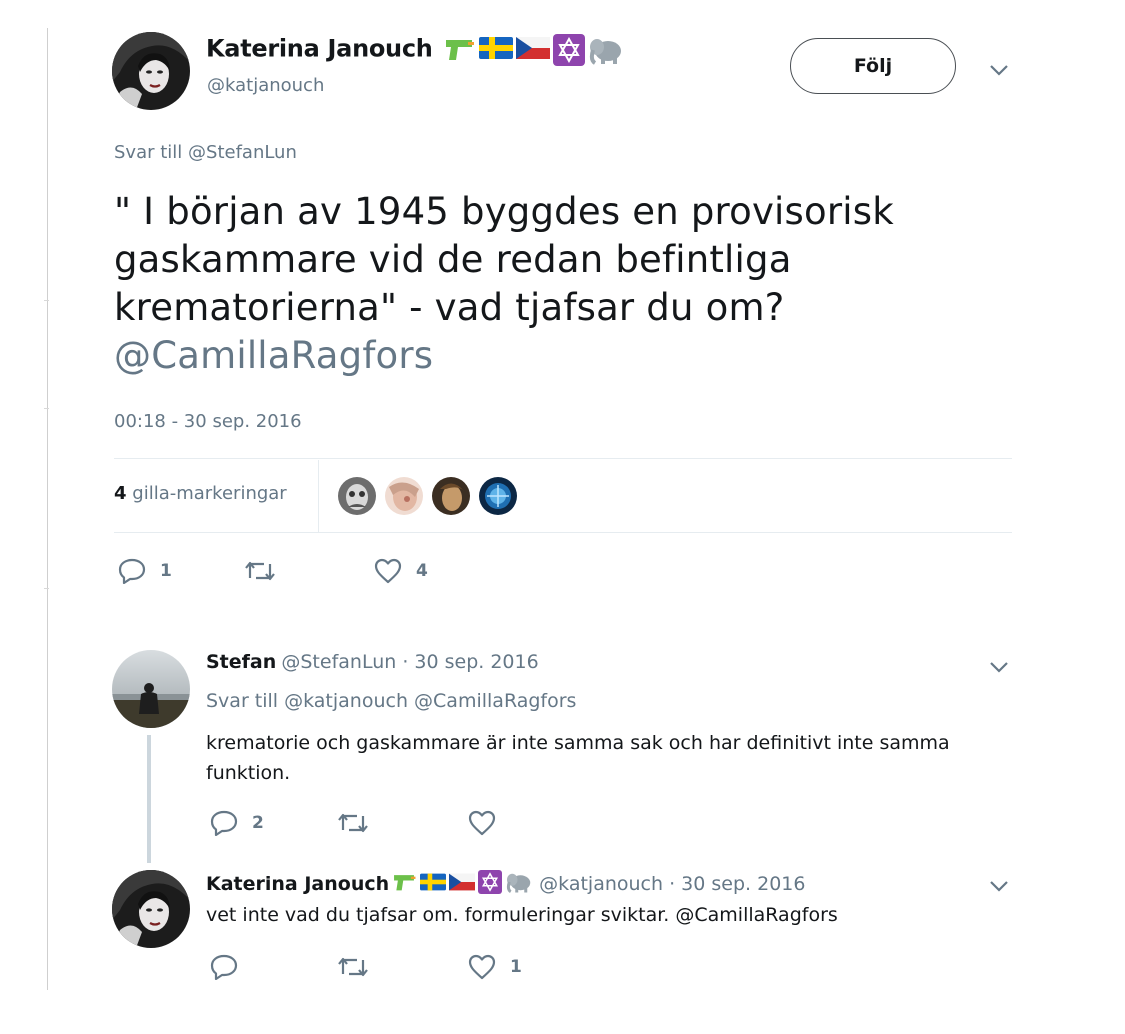 The width and height of the screenshot is (1125, 1034). I want to click on thread-connector-line, so click(149, 799).